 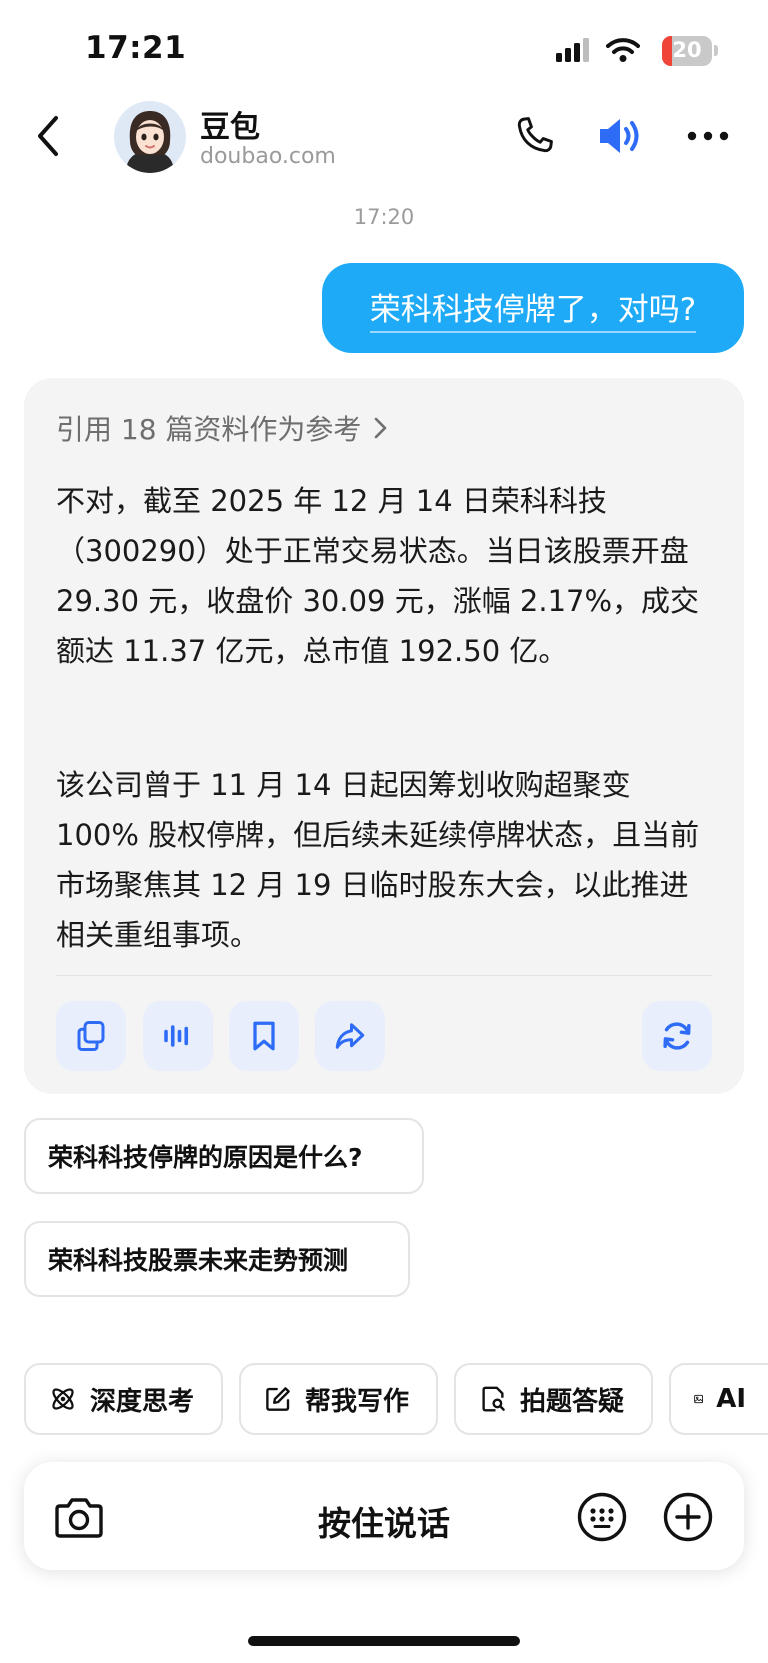 I want to click on share-button, so click(x=350, y=1036).